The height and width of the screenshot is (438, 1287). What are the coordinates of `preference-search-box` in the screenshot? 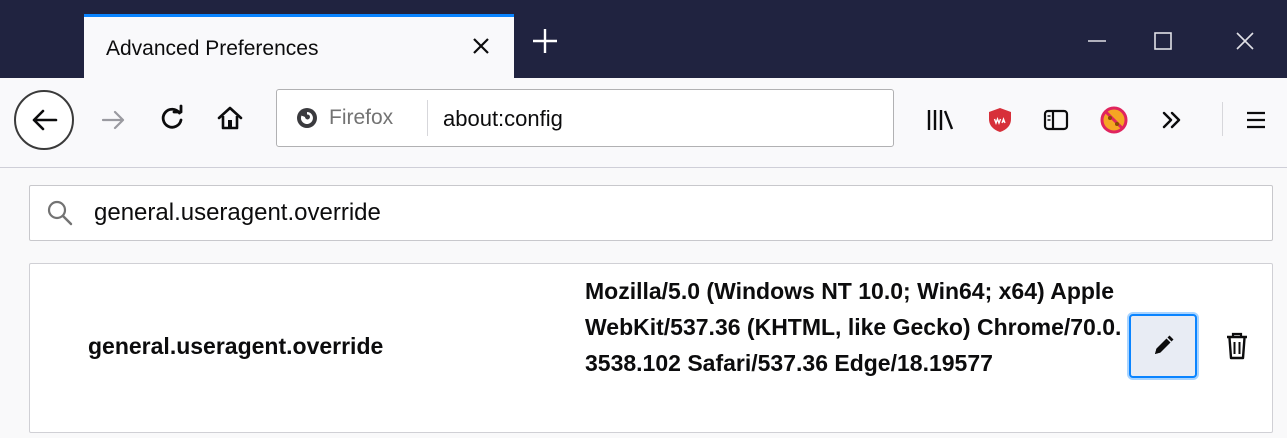 It's located at (651, 213).